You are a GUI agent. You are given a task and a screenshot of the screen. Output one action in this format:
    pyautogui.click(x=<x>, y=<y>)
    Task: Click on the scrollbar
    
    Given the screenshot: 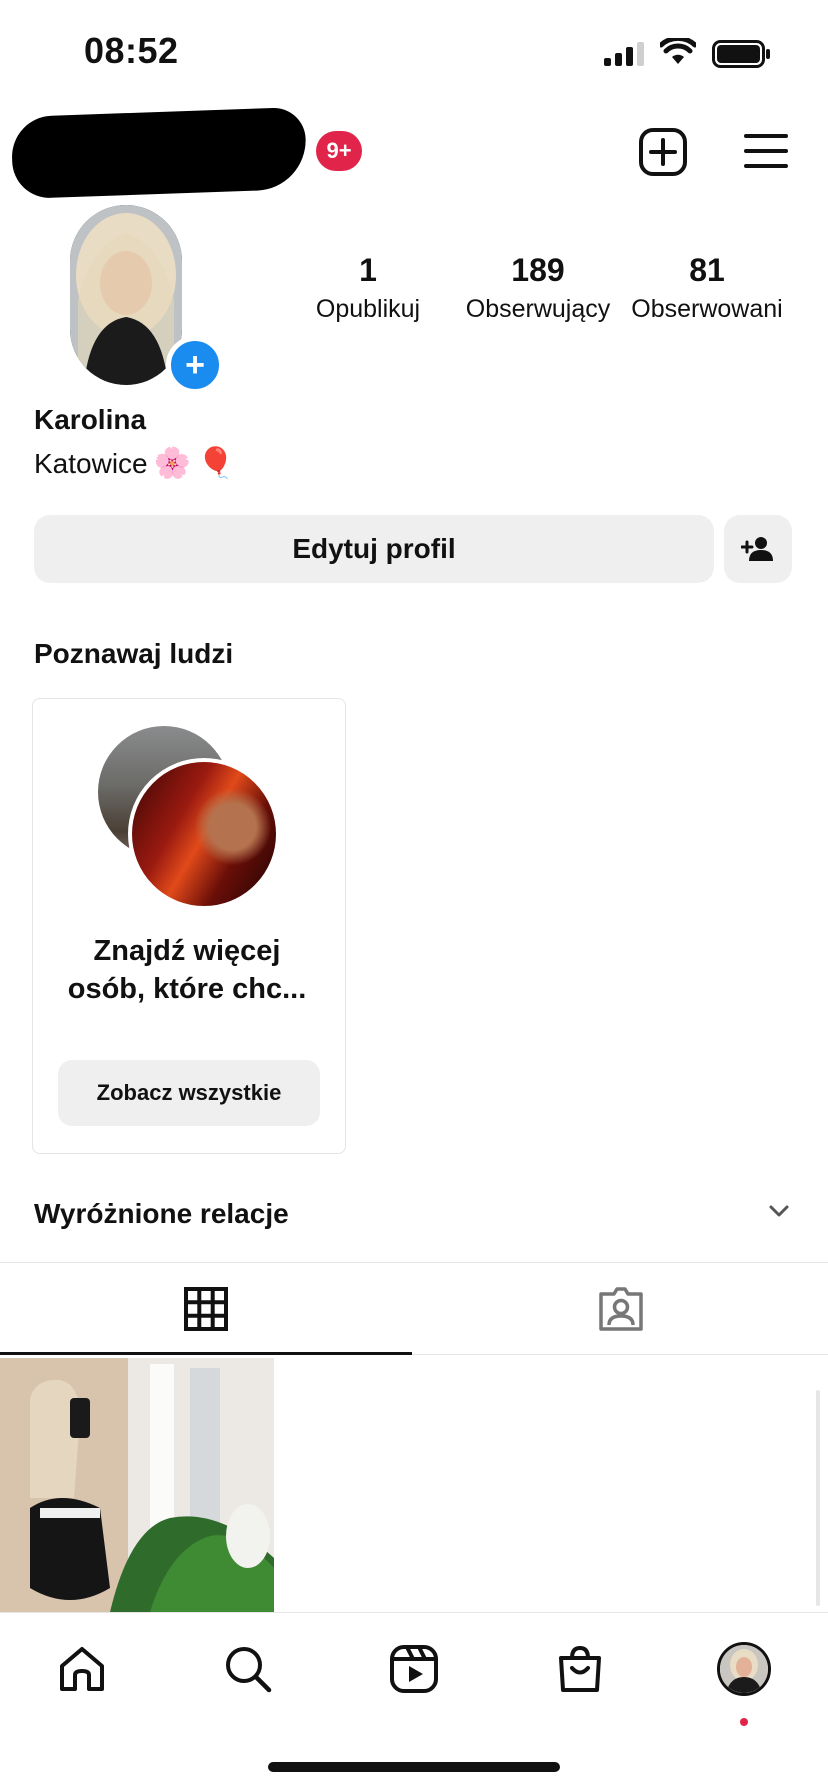 What is the action you would take?
    pyautogui.click(x=818, y=1498)
    